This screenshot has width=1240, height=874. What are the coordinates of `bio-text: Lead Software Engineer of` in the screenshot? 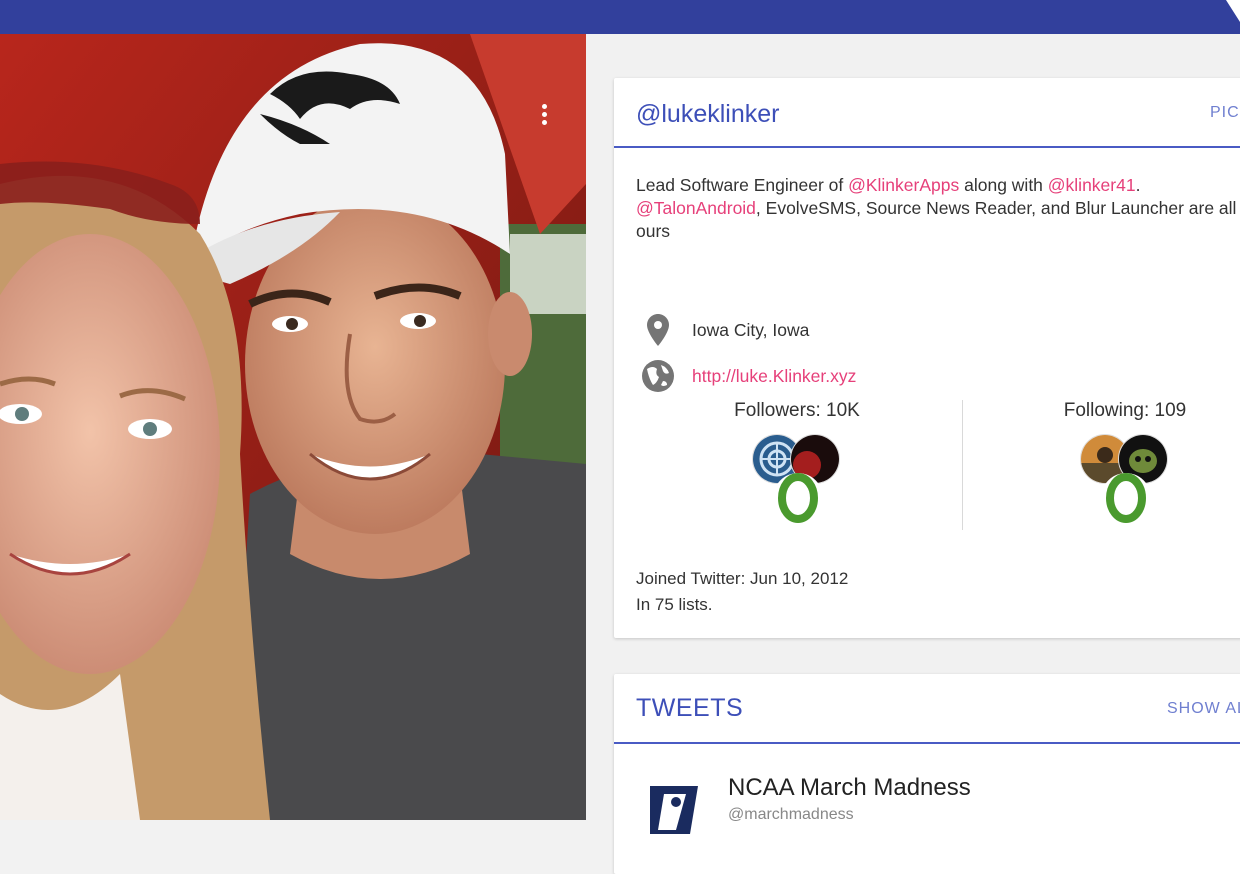 It's located at (742, 185).